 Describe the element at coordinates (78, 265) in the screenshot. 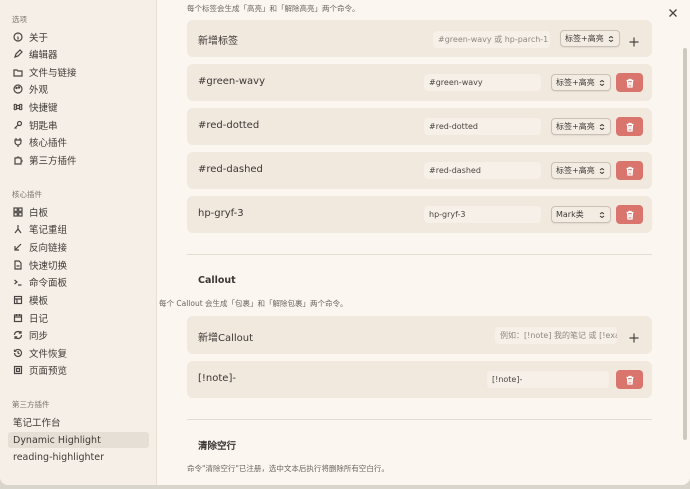

I see `sidebar-item-quick-switcher: 快速切换` at that location.